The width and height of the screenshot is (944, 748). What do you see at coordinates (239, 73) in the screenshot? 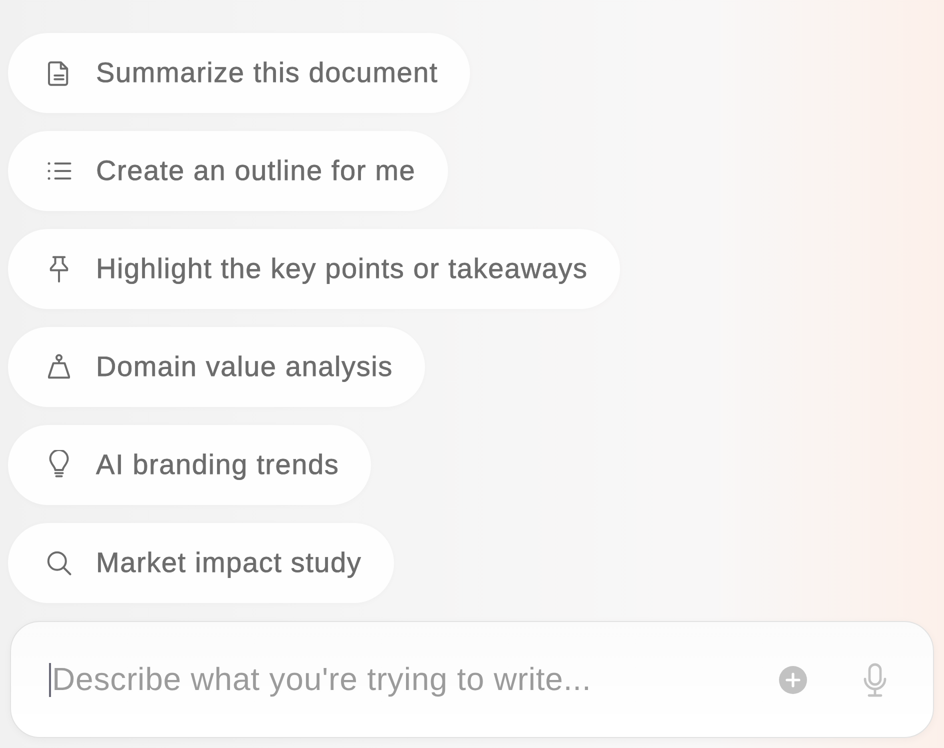
I see `suggestion-chip: Summarize this document` at bounding box center [239, 73].